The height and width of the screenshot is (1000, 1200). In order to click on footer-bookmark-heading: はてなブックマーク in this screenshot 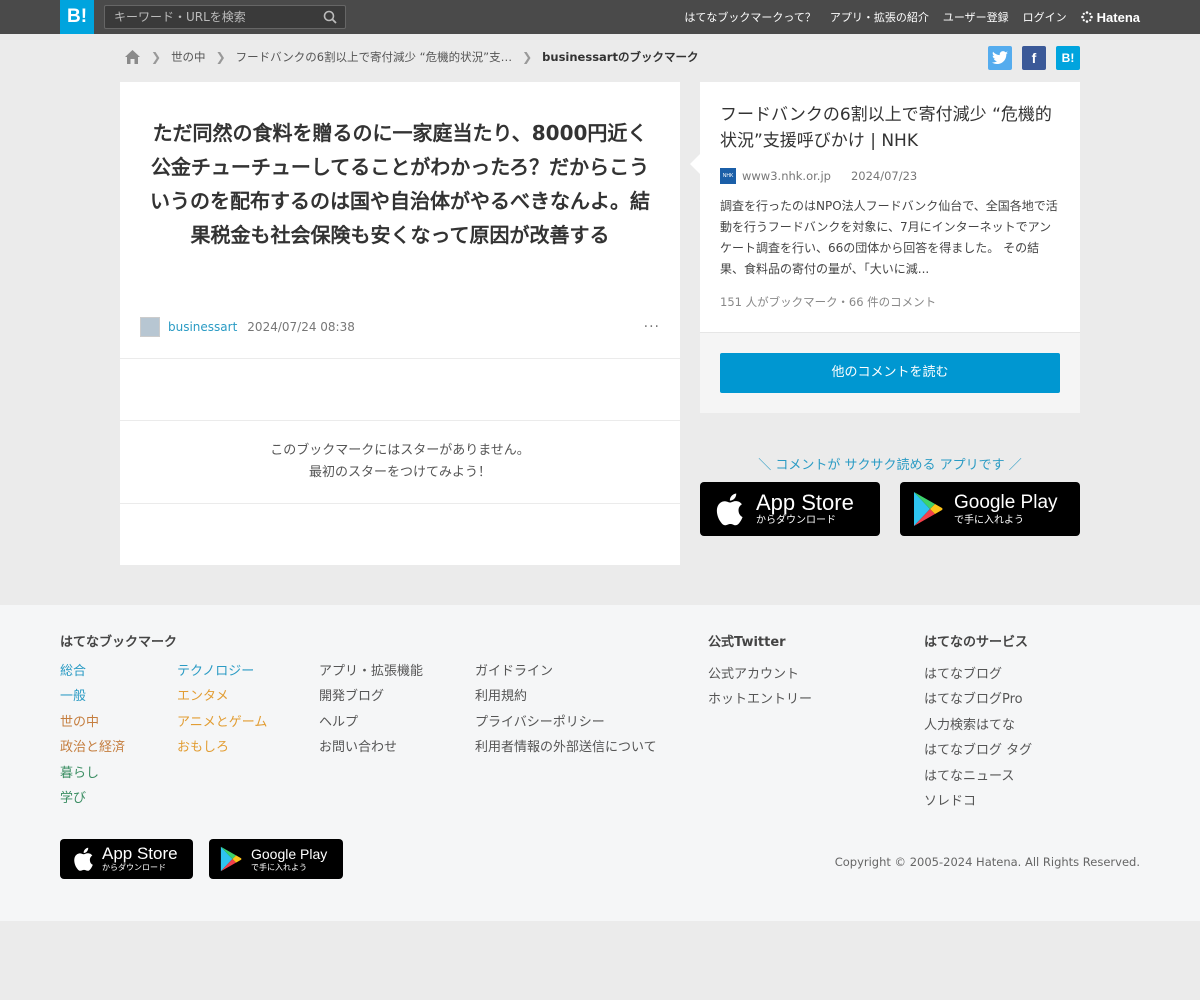, I will do `click(119, 642)`.